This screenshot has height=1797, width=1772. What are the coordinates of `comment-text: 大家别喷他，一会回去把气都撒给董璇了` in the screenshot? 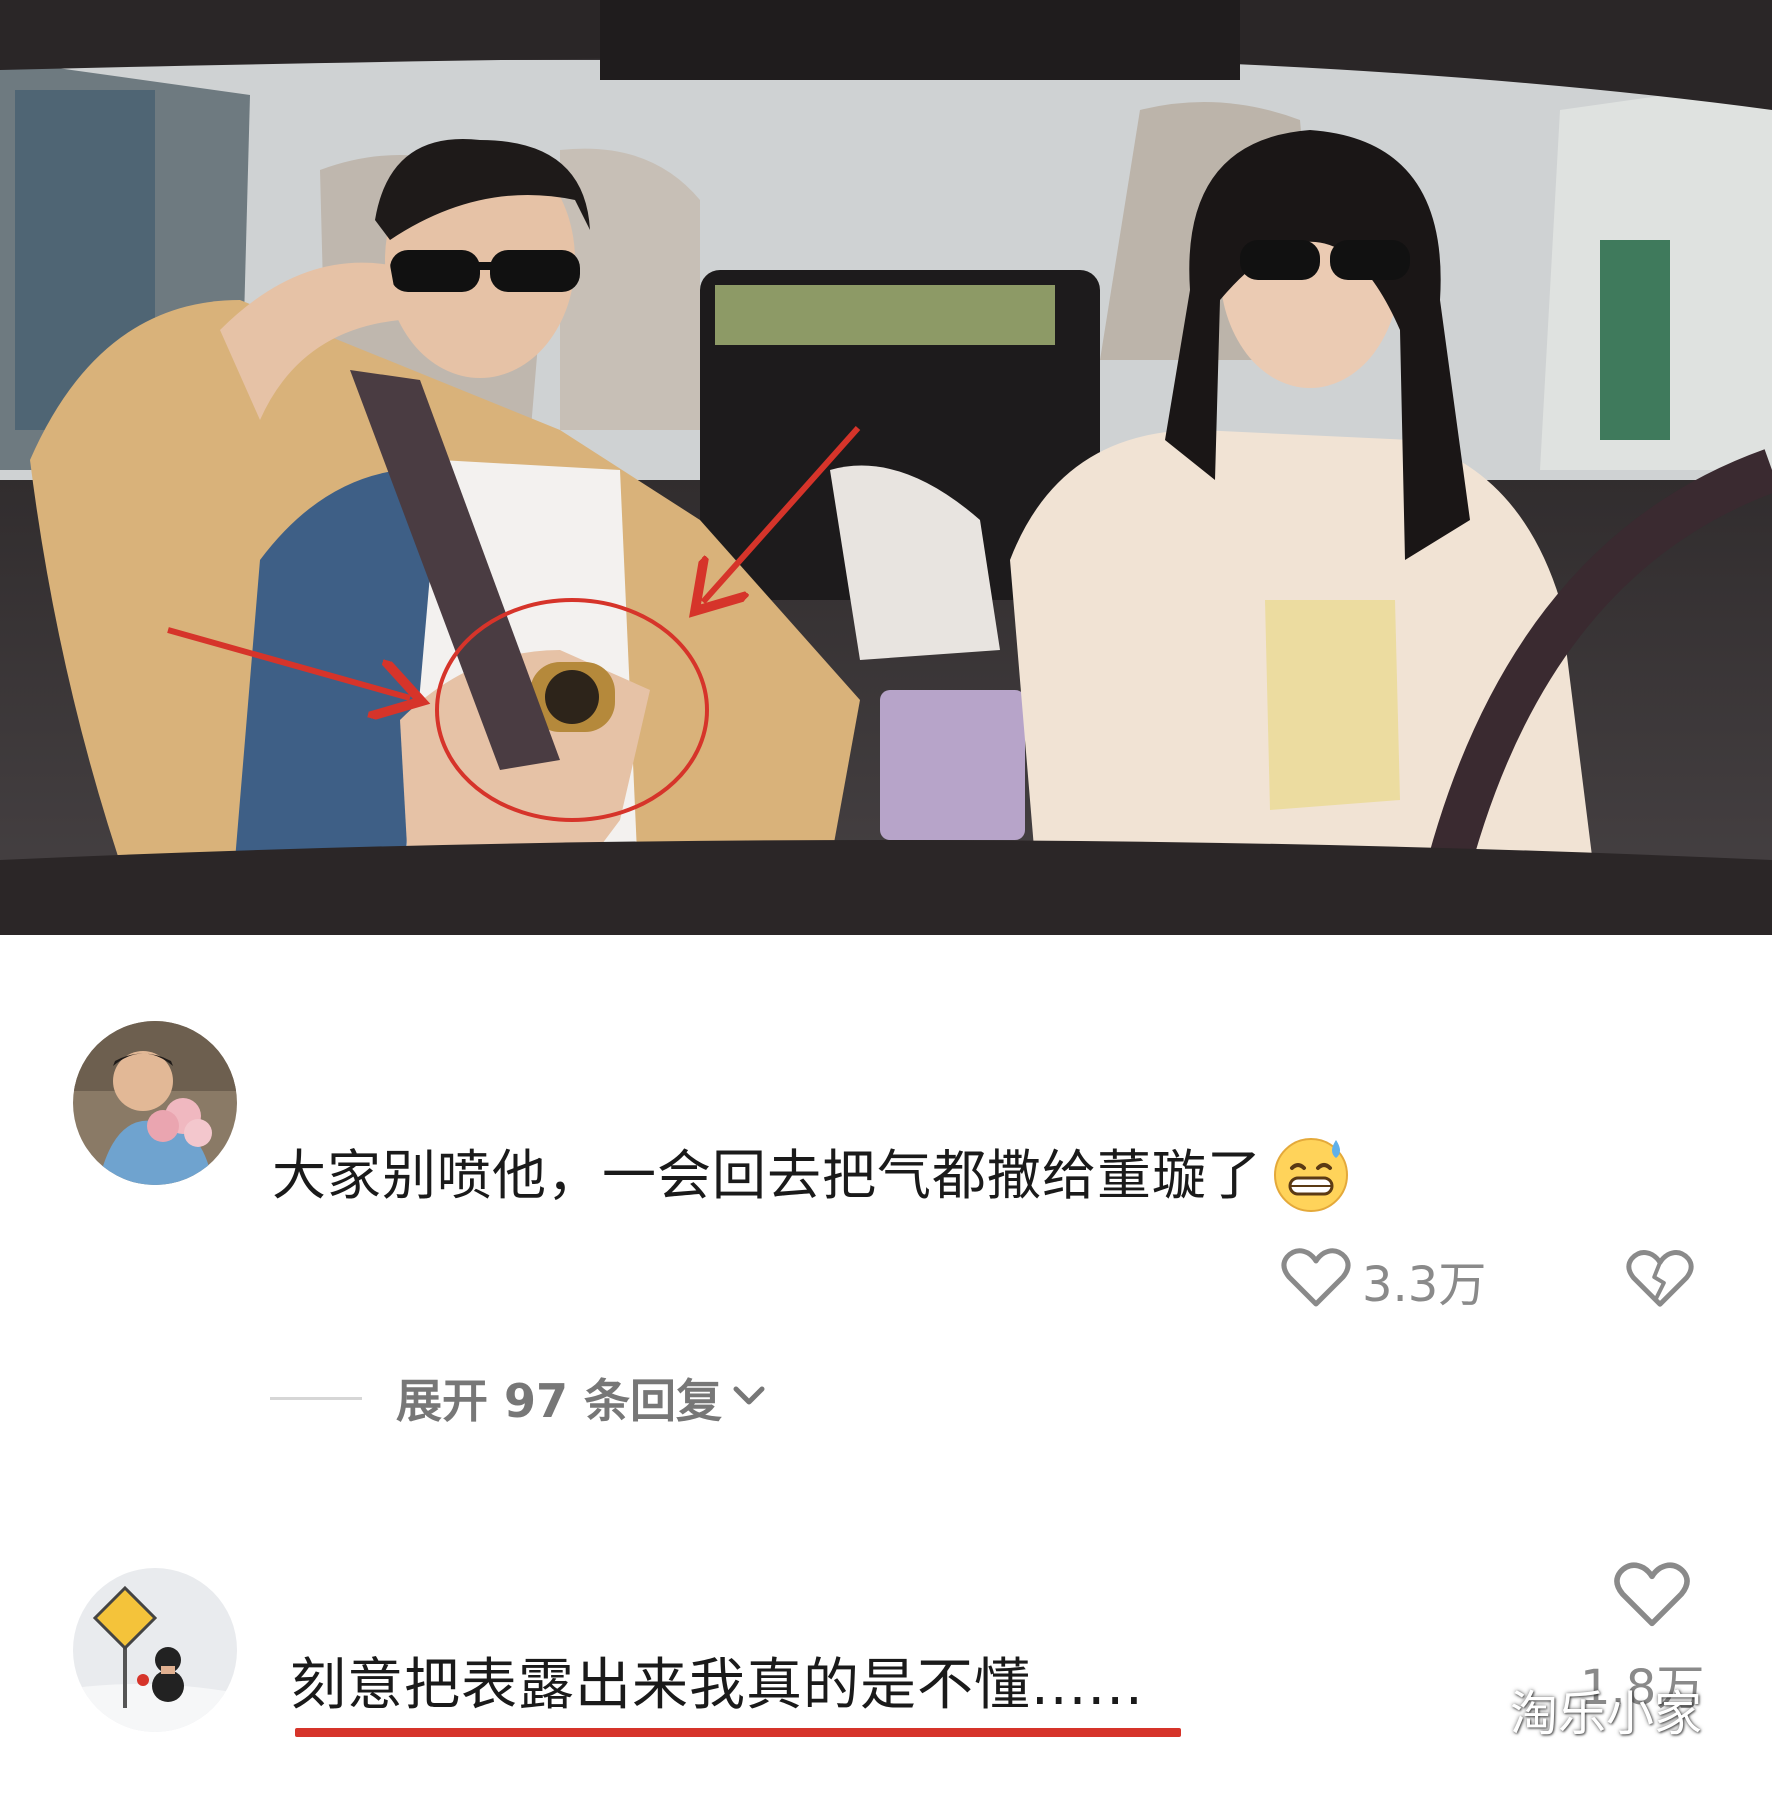 It's located at (813, 1179).